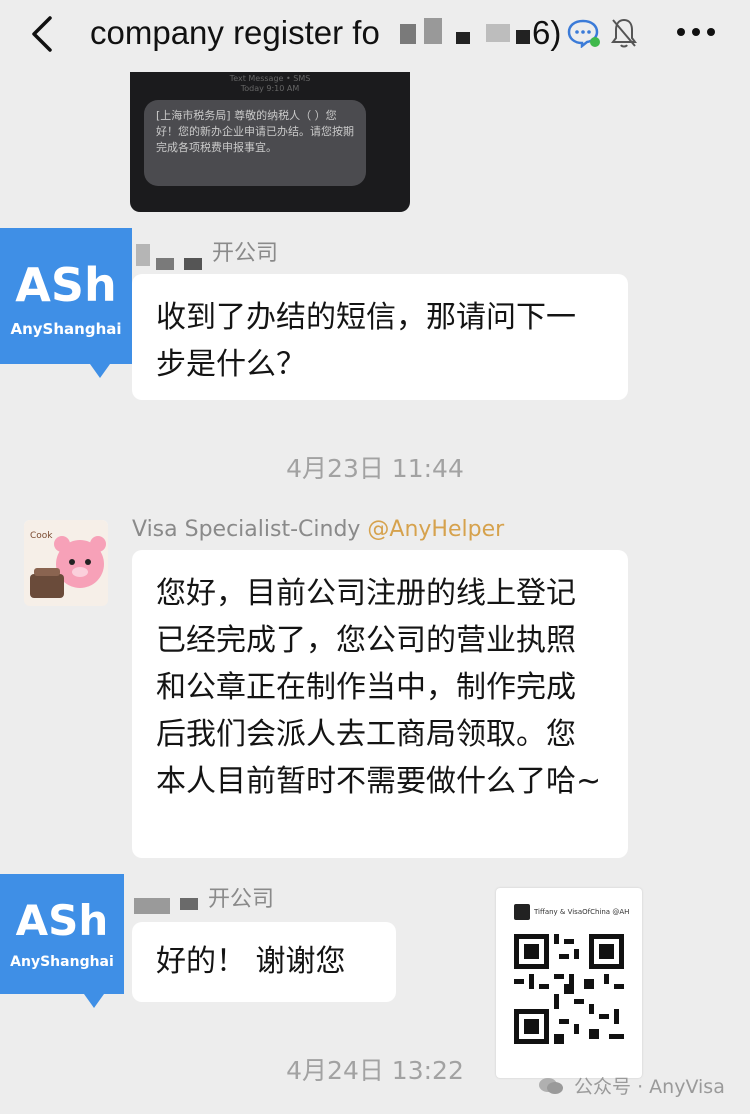 This screenshot has width=750, height=1114. I want to click on pink-bear-avatar-icon: Cook, so click(66, 563).